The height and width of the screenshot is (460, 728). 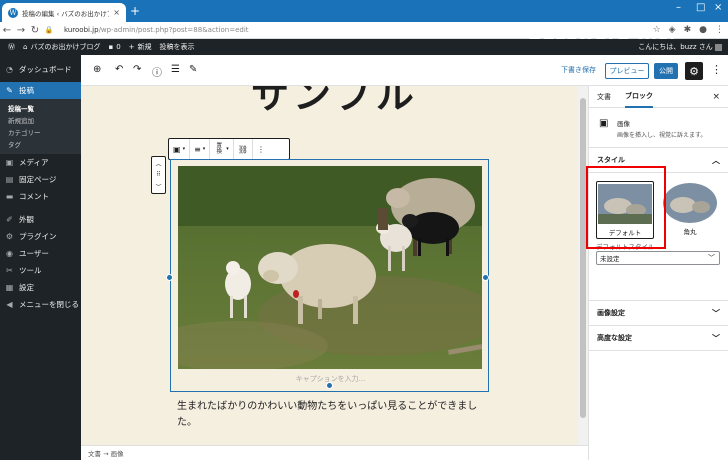 I want to click on sidebar-item-label: メニューを閉じる, so click(x=49, y=304).